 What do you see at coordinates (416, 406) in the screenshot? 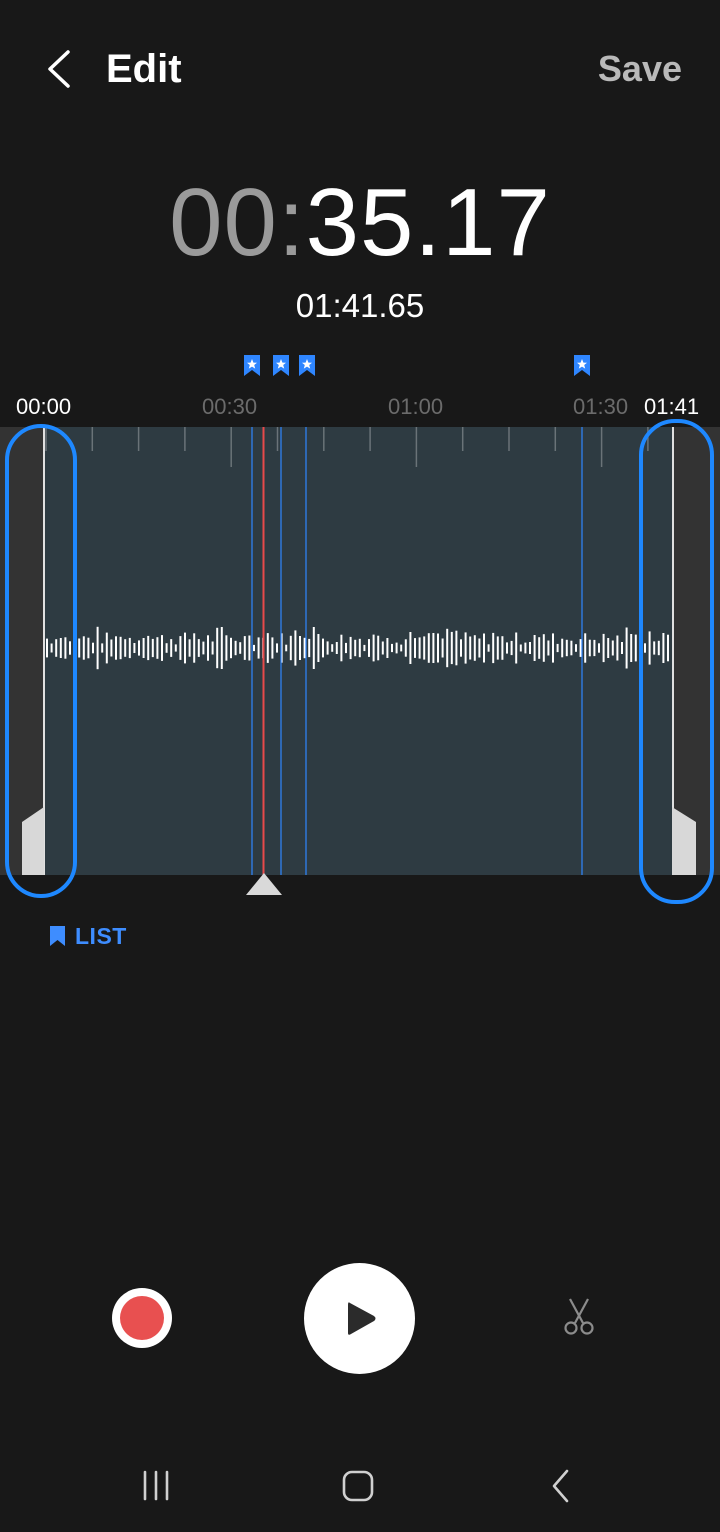
I see `timeline-label-60: 01:00` at bounding box center [416, 406].